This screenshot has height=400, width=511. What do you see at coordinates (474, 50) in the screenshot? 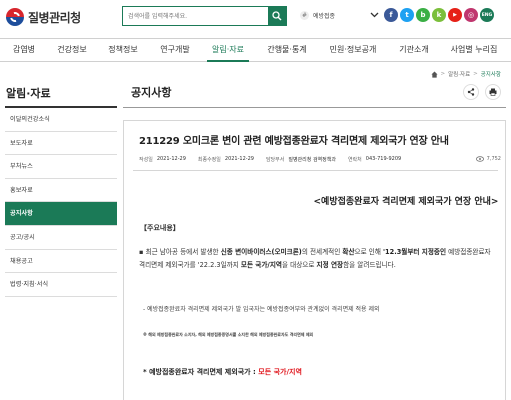
I see `nav-item-project-sites: 사업별 누리집` at bounding box center [474, 50].